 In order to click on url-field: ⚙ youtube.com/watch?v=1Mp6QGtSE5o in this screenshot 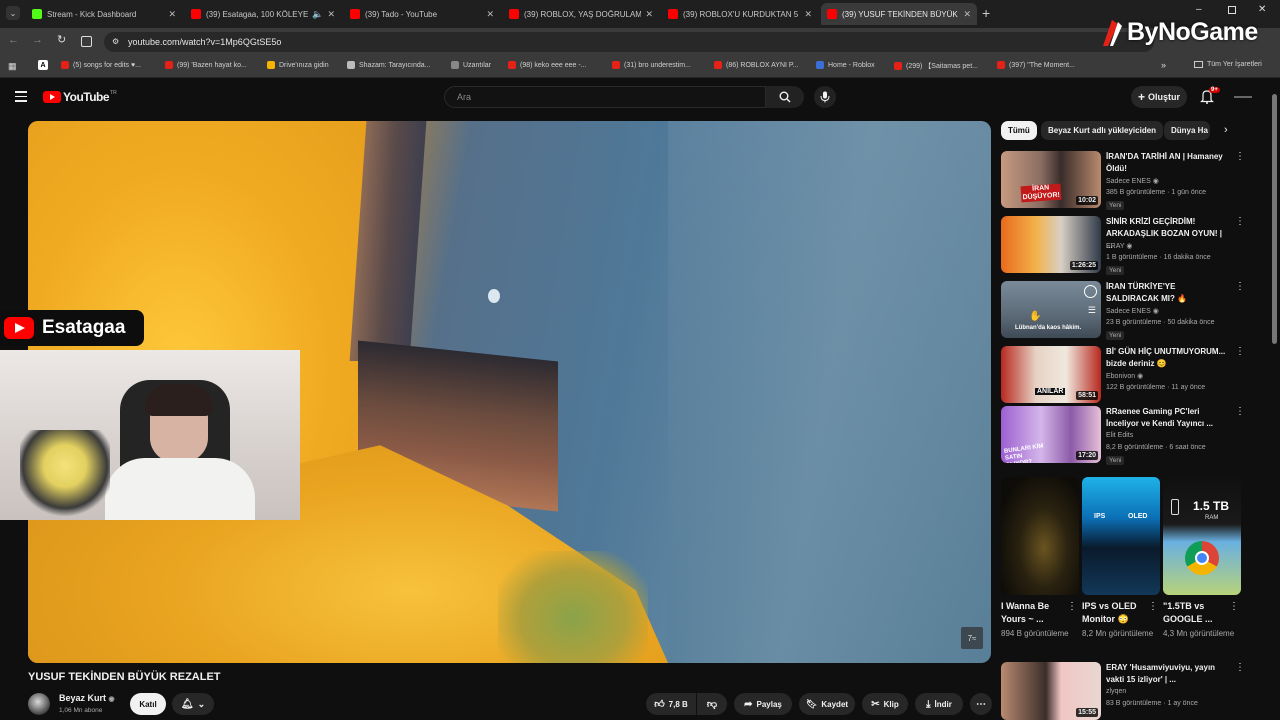, I will do `click(629, 42)`.